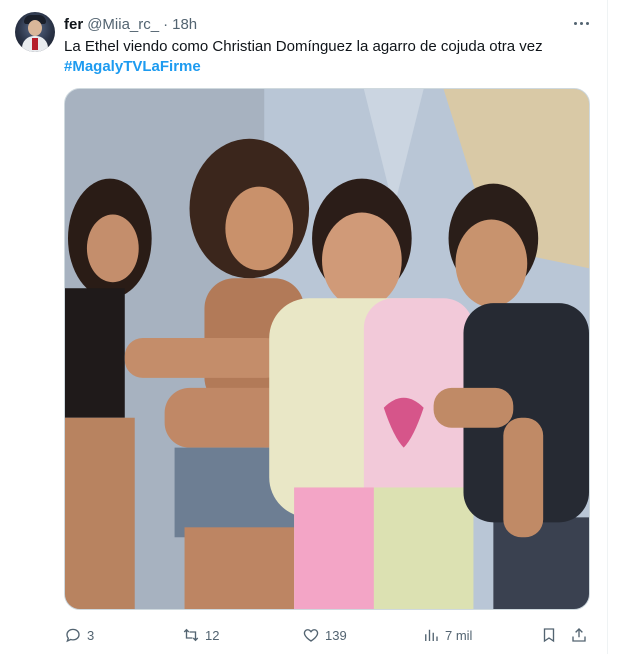 The width and height of the screenshot is (640, 654). I want to click on bookmark-button, so click(549, 635).